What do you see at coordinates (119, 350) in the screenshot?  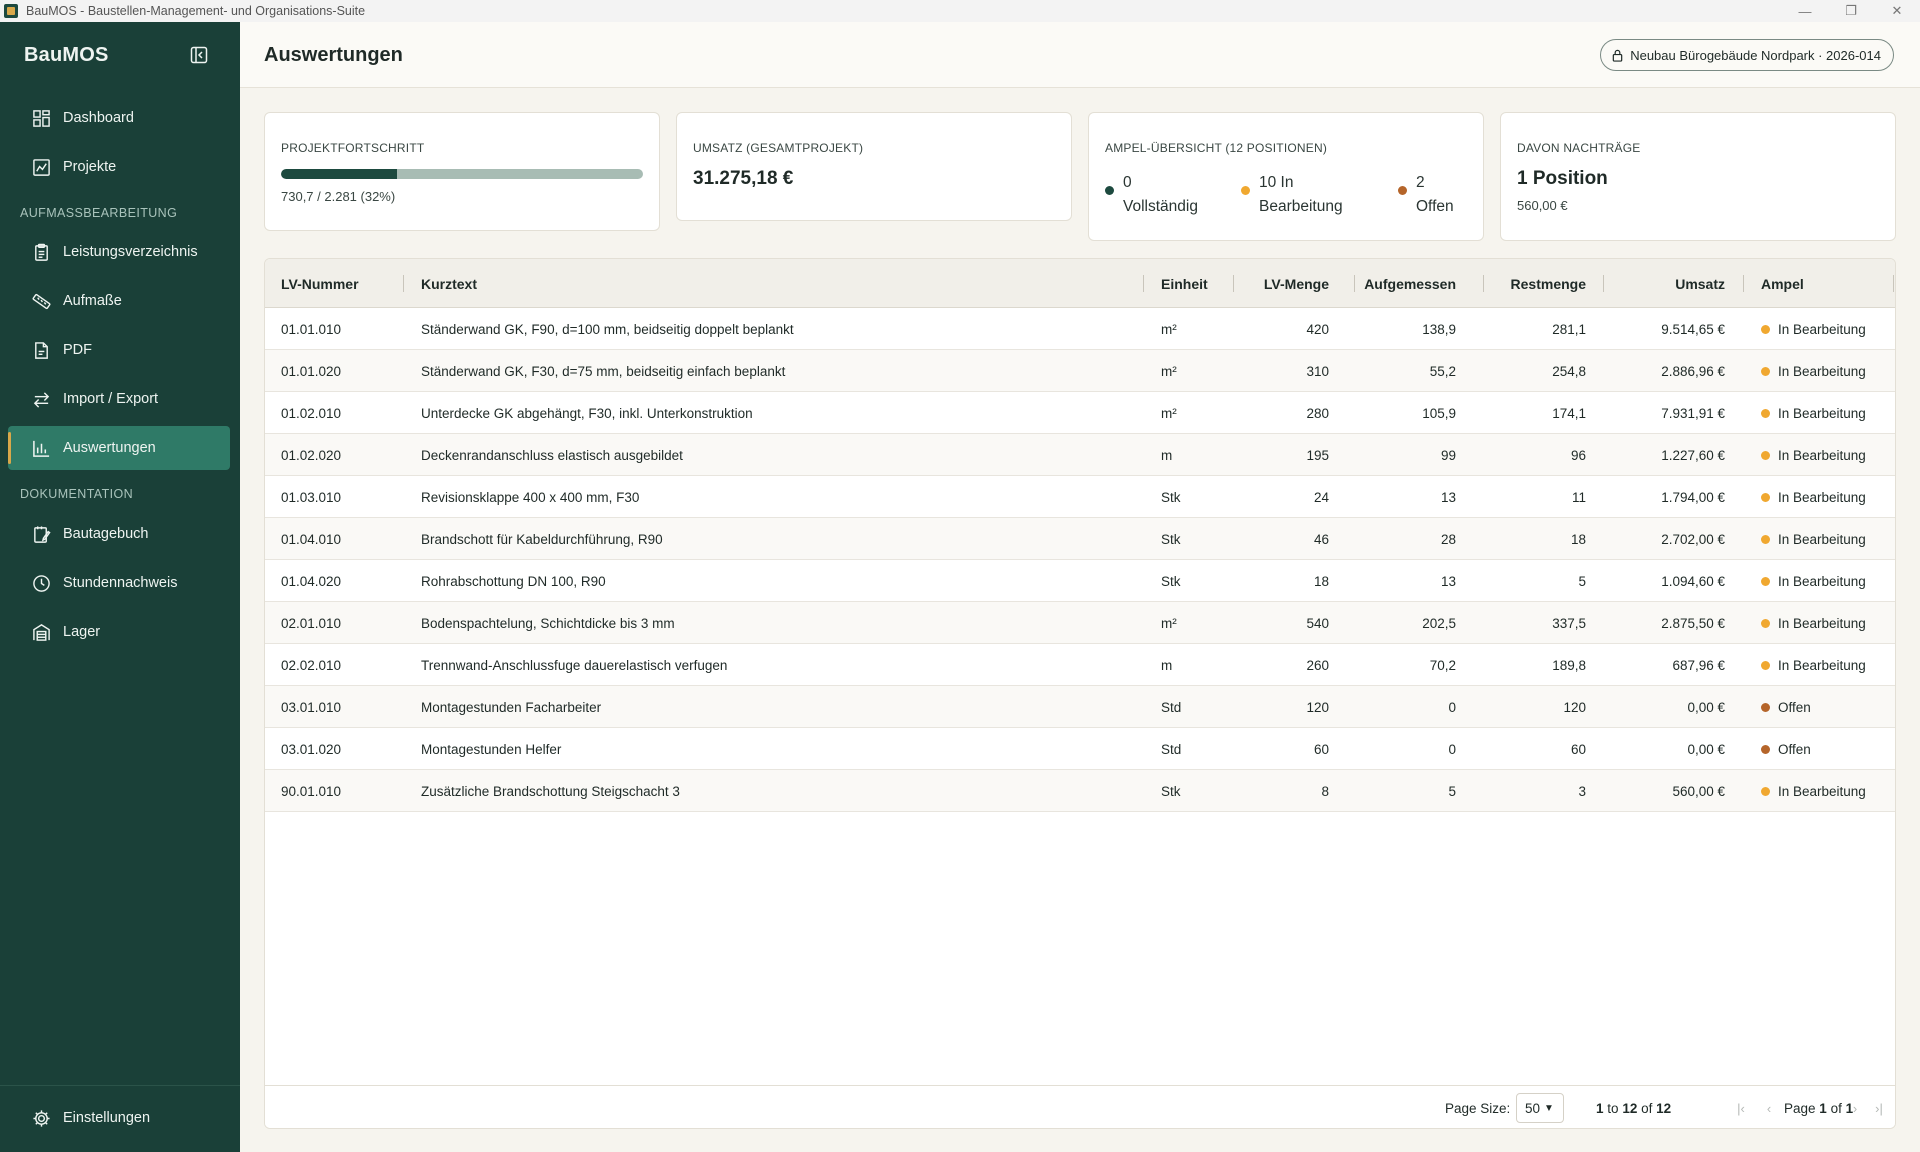 I see `nav-pdf: PDF` at bounding box center [119, 350].